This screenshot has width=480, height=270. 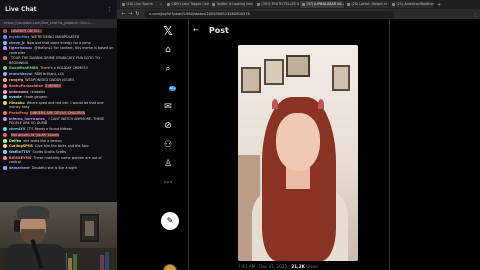 I want to click on tab-close-icon: ×, so click(x=160, y=4).